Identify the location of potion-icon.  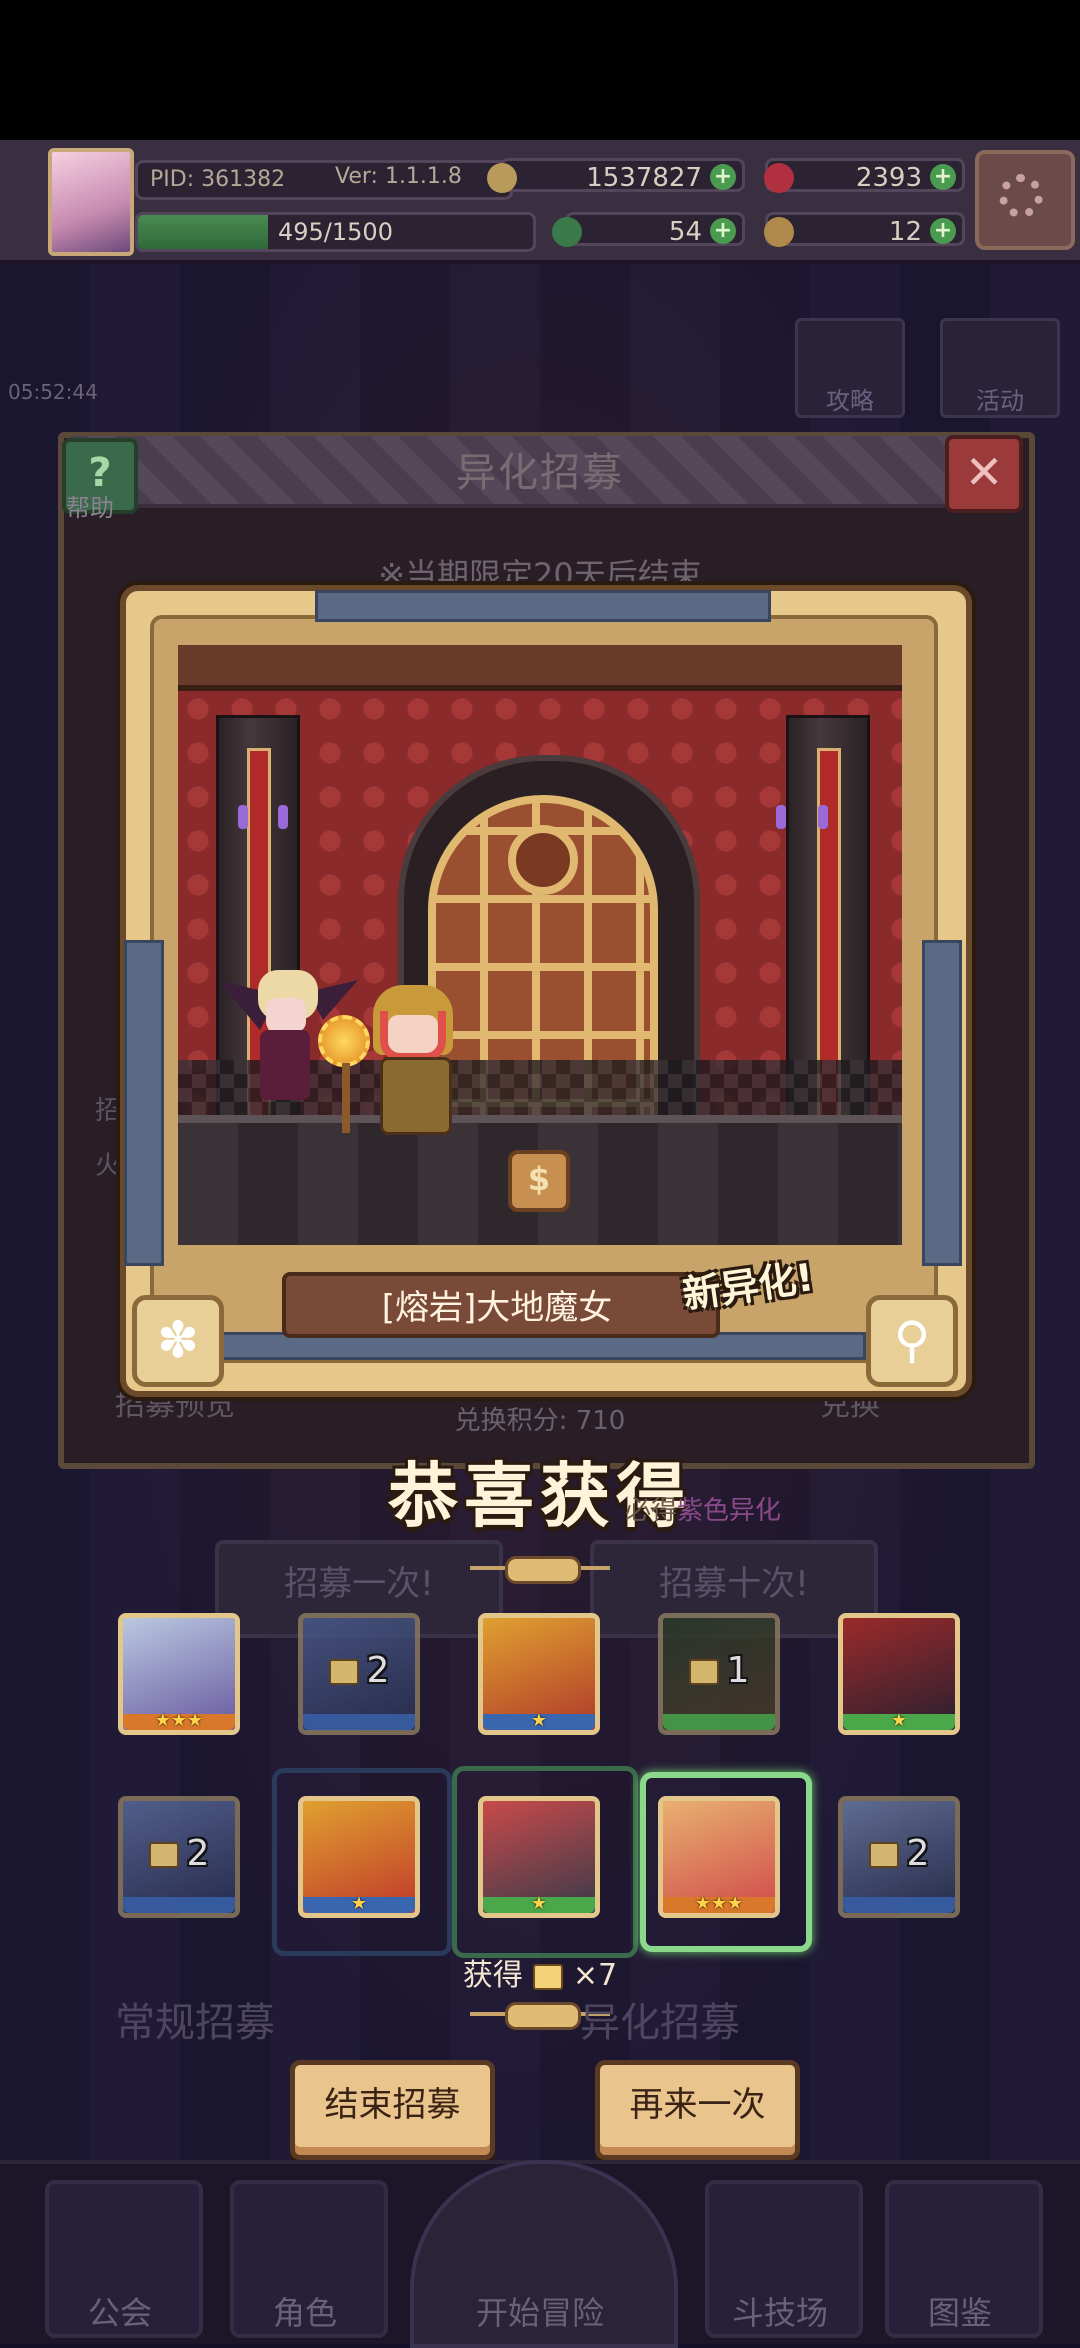
(779, 232).